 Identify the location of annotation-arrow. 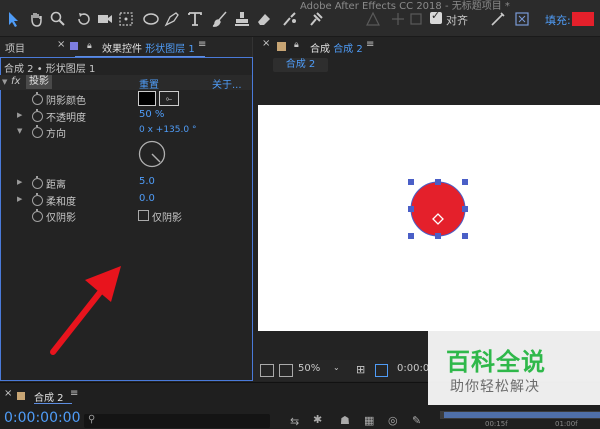
(85, 309).